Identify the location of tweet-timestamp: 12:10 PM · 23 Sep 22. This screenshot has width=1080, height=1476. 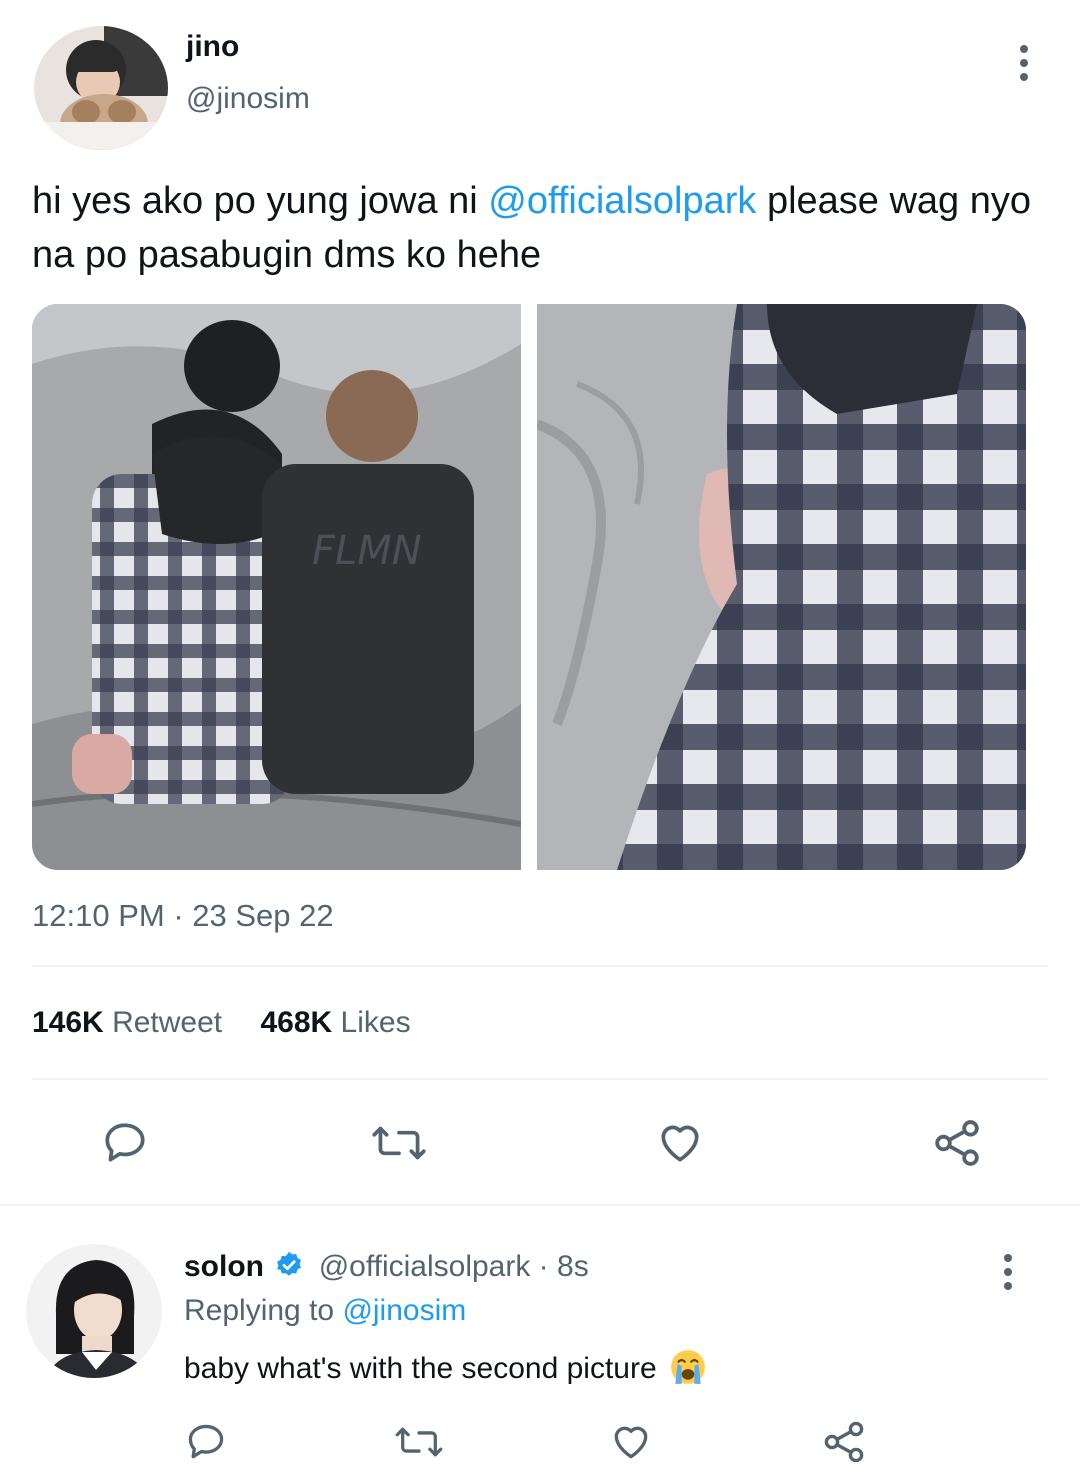
(183, 916).